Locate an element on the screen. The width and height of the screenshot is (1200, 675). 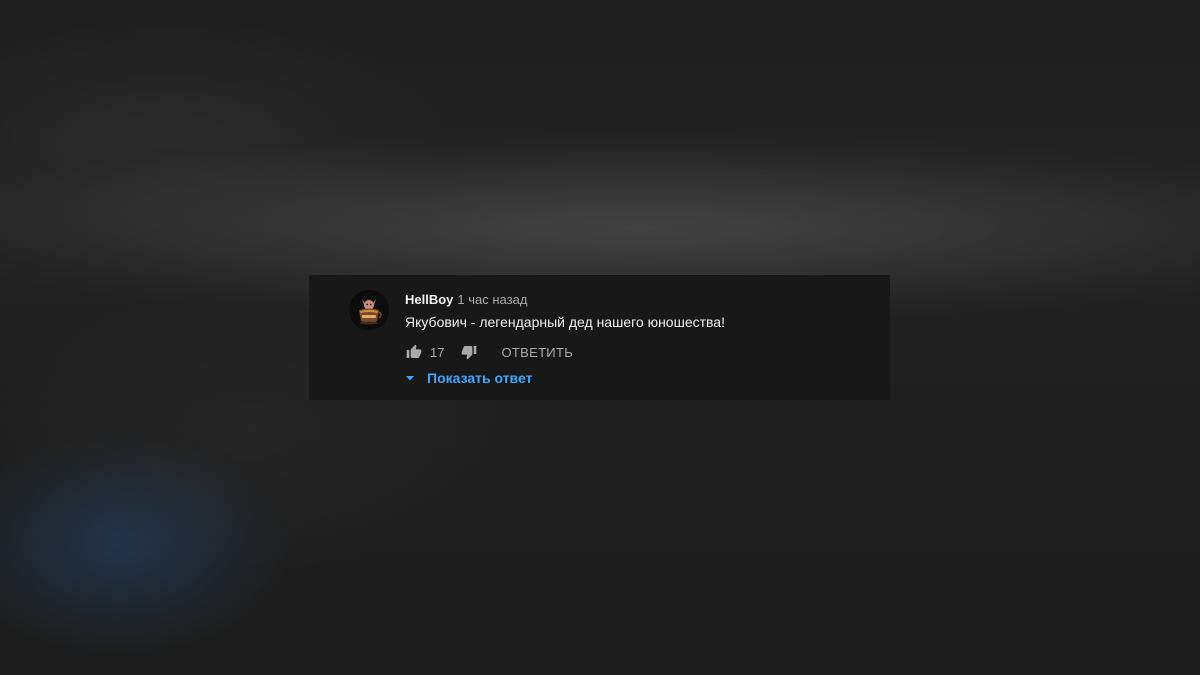
like-count: 17 is located at coordinates (437, 352).